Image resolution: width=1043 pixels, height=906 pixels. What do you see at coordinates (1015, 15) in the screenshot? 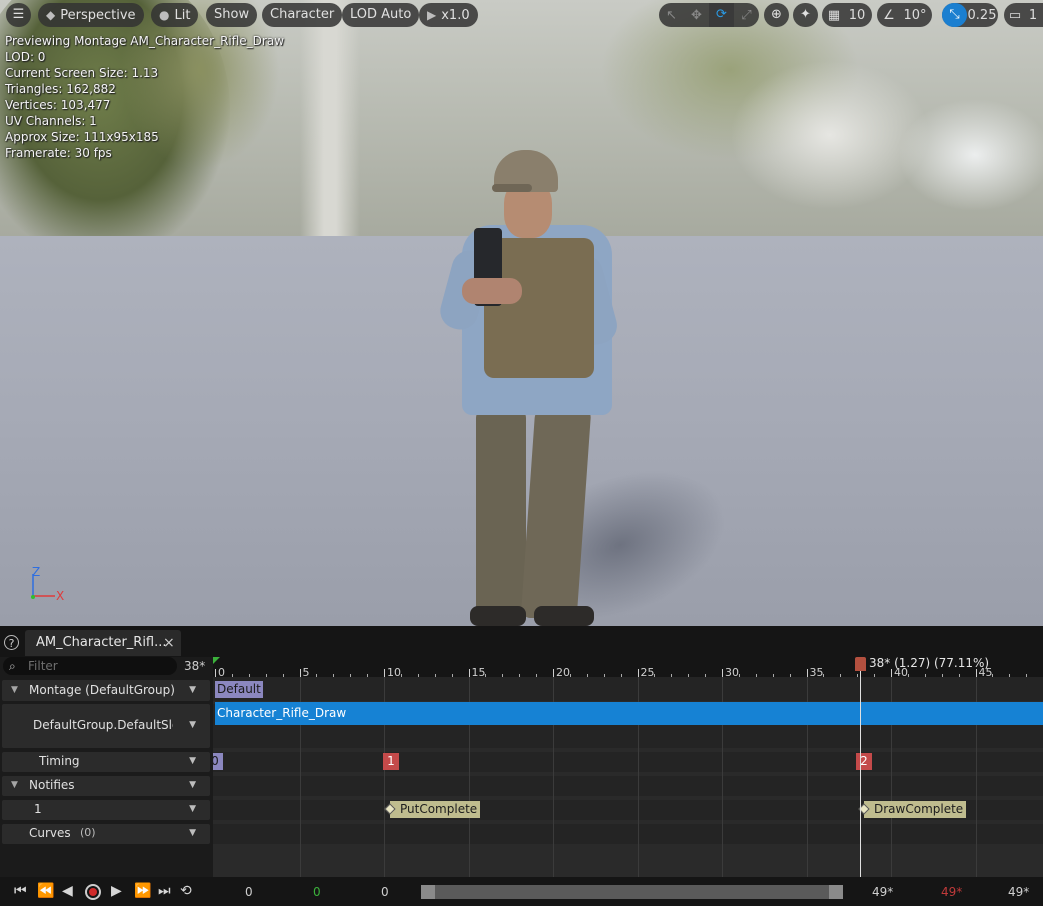
I see `camera-icon: ▭` at bounding box center [1015, 15].